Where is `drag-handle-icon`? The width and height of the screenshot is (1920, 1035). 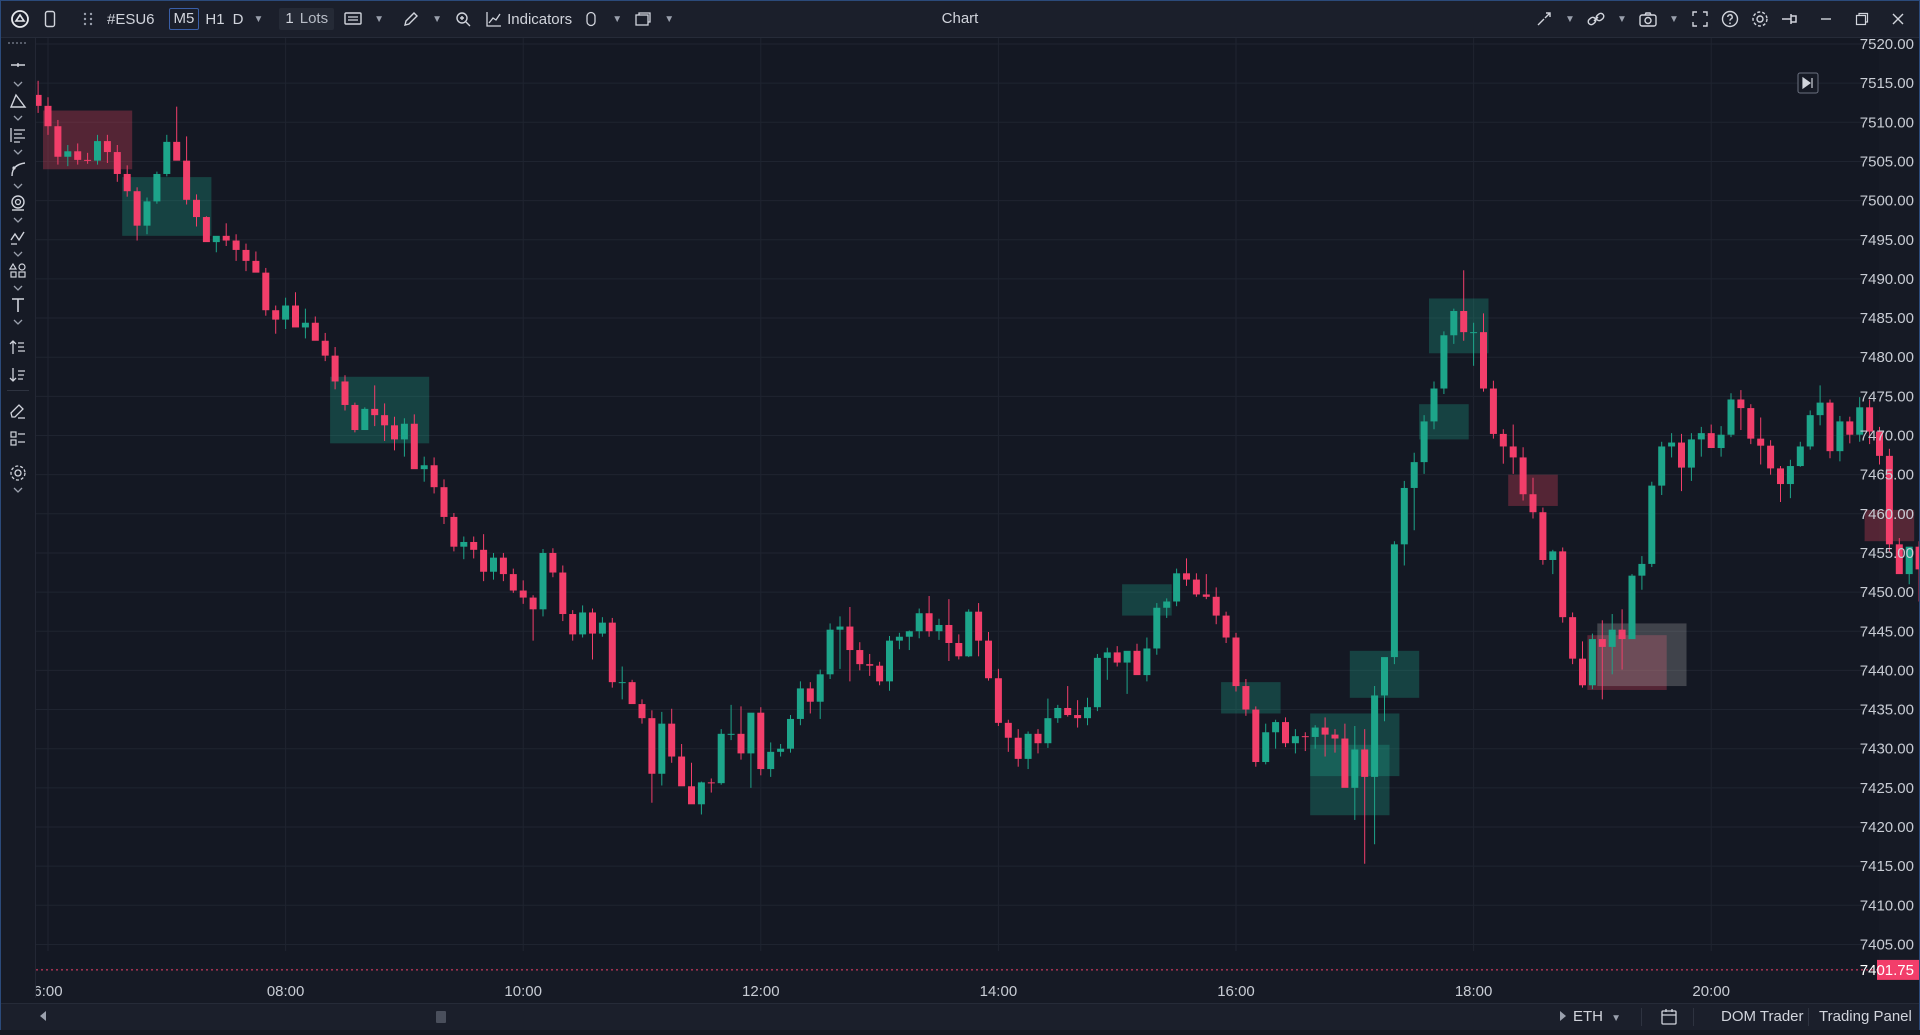
drag-handle-icon is located at coordinates (88, 19).